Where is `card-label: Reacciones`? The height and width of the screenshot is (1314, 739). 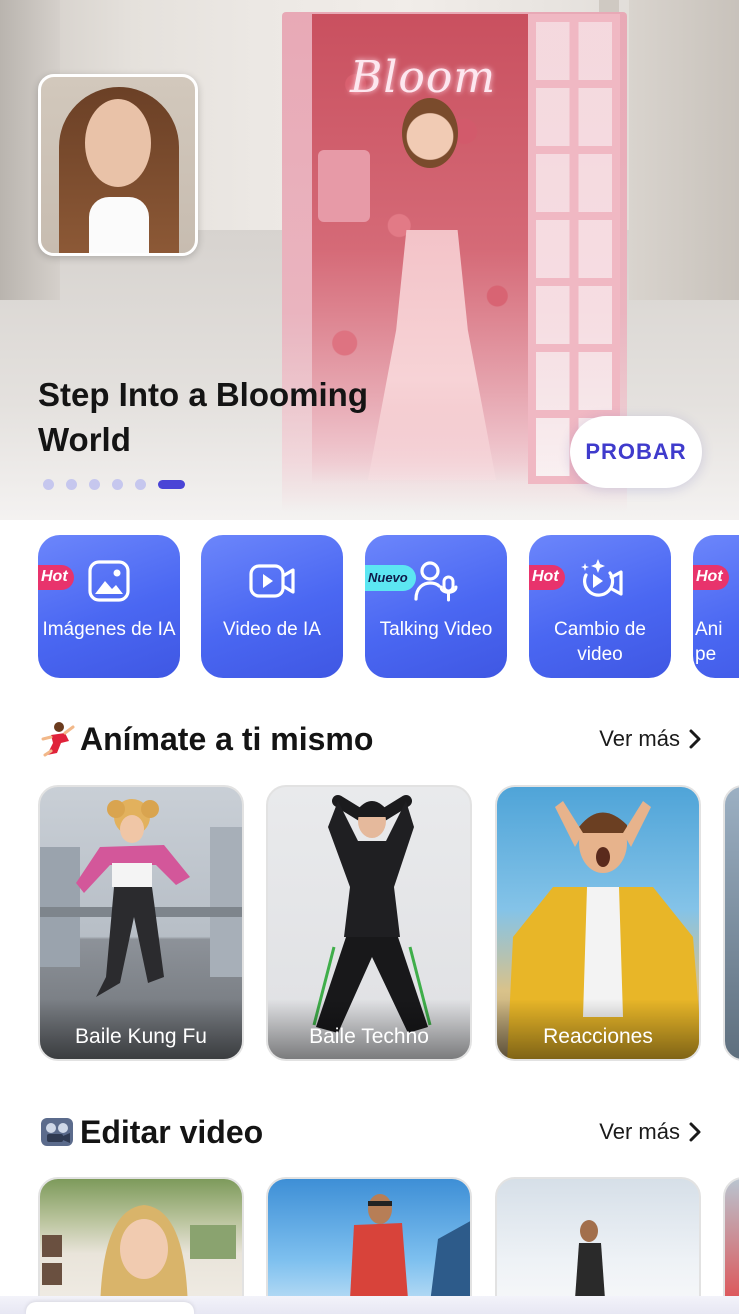 card-label: Reacciones is located at coordinates (598, 1029).